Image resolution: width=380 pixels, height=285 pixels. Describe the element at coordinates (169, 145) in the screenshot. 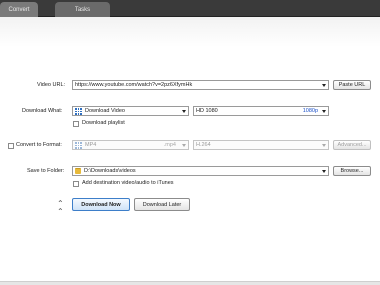

I see `format-ext: .mp4` at that location.